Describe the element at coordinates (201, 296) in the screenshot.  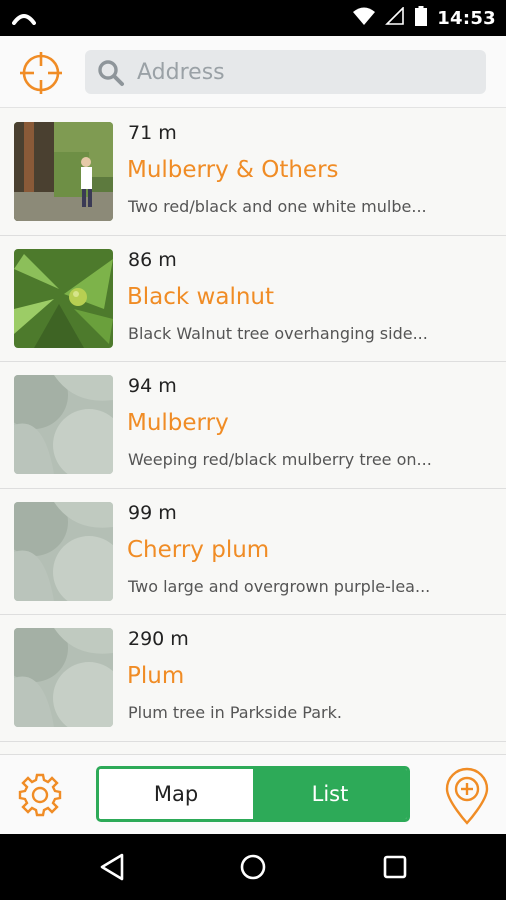
I see `location-name: Black walnut` at that location.